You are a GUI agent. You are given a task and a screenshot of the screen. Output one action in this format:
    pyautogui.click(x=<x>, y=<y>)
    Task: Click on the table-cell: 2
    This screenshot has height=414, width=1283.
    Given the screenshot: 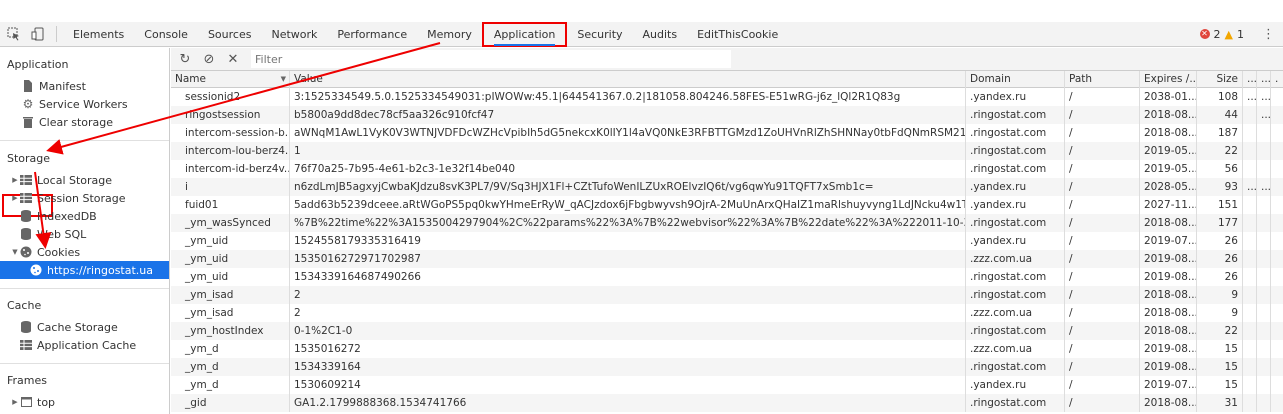 What is the action you would take?
    pyautogui.click(x=628, y=313)
    